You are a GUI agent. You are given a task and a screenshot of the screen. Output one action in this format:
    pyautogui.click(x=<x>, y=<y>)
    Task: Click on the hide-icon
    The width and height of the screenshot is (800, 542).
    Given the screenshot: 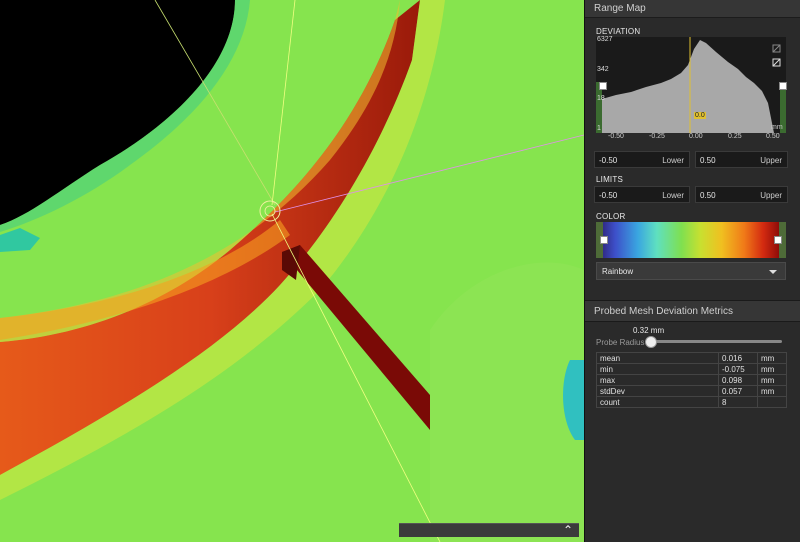 What is the action you would take?
    pyautogui.click(x=776, y=48)
    